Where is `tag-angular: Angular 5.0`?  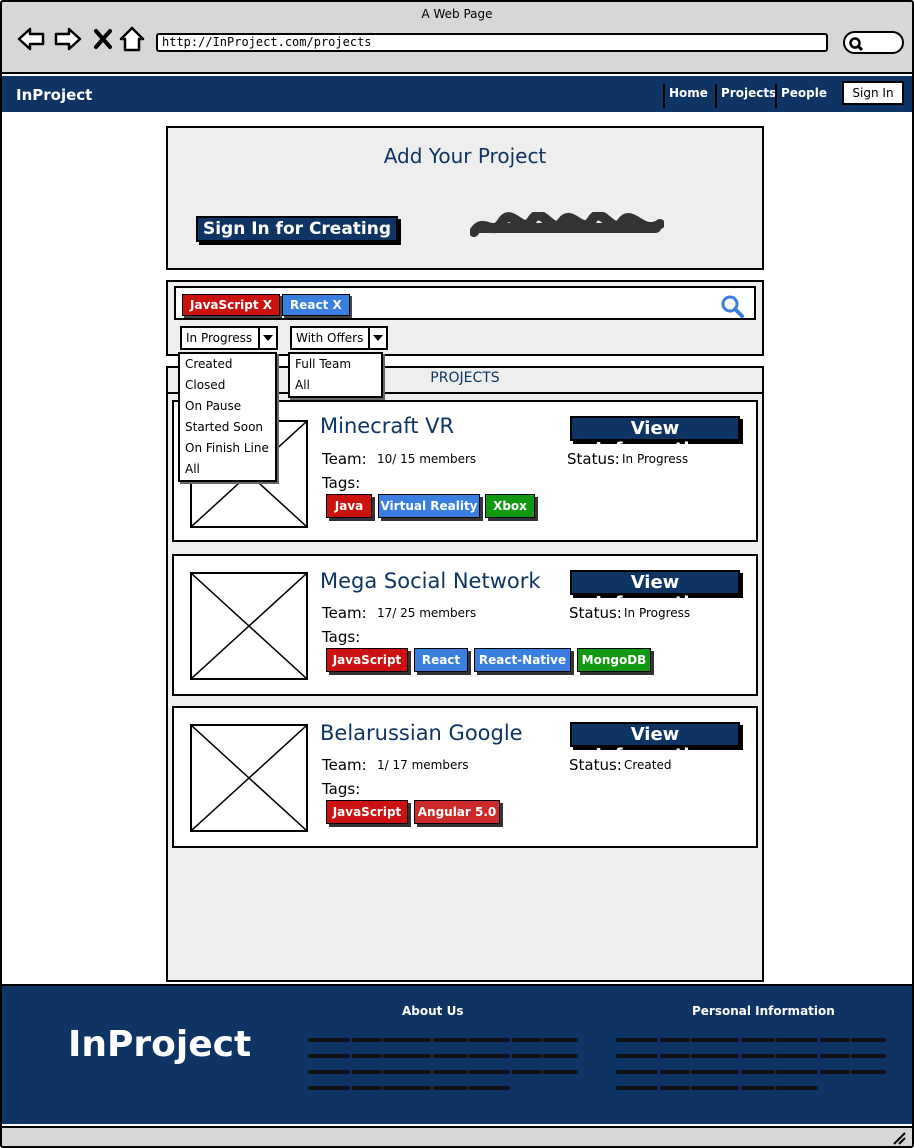
tag-angular: Angular 5.0 is located at coordinates (457, 812).